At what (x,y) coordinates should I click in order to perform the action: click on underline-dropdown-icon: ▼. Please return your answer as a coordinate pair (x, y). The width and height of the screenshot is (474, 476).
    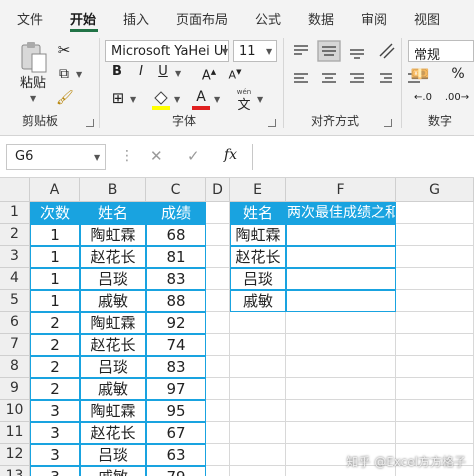
    Looking at the image, I should click on (178, 73).